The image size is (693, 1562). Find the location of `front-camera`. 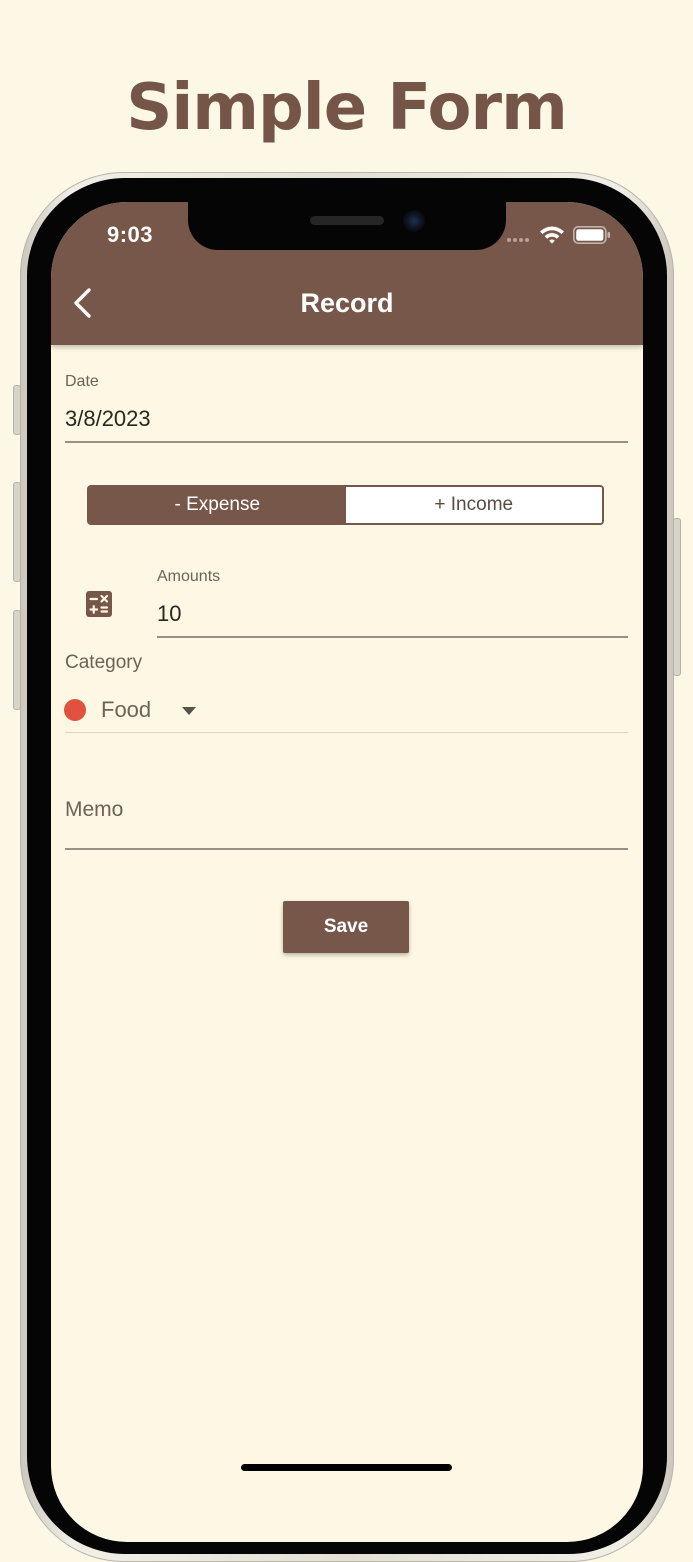

front-camera is located at coordinates (414, 221).